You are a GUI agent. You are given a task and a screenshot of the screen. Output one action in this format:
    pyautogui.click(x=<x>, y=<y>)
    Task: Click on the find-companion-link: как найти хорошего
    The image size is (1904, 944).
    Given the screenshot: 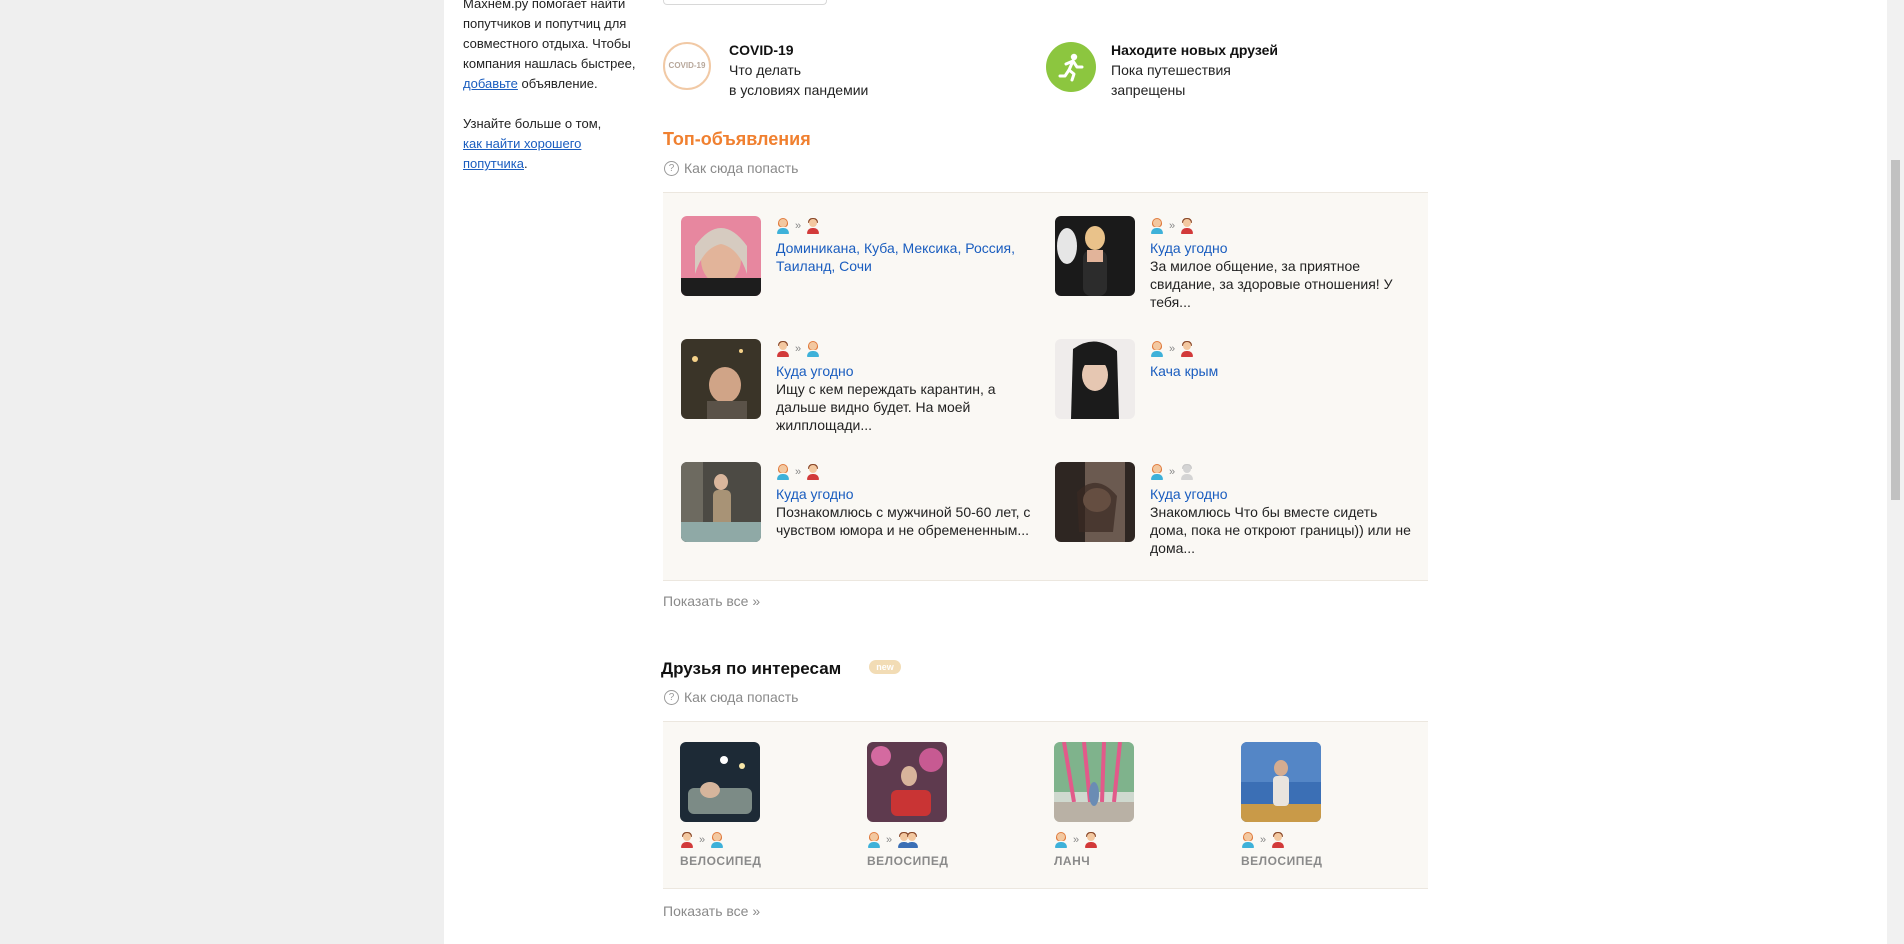 What is the action you would take?
    pyautogui.click(x=522, y=143)
    